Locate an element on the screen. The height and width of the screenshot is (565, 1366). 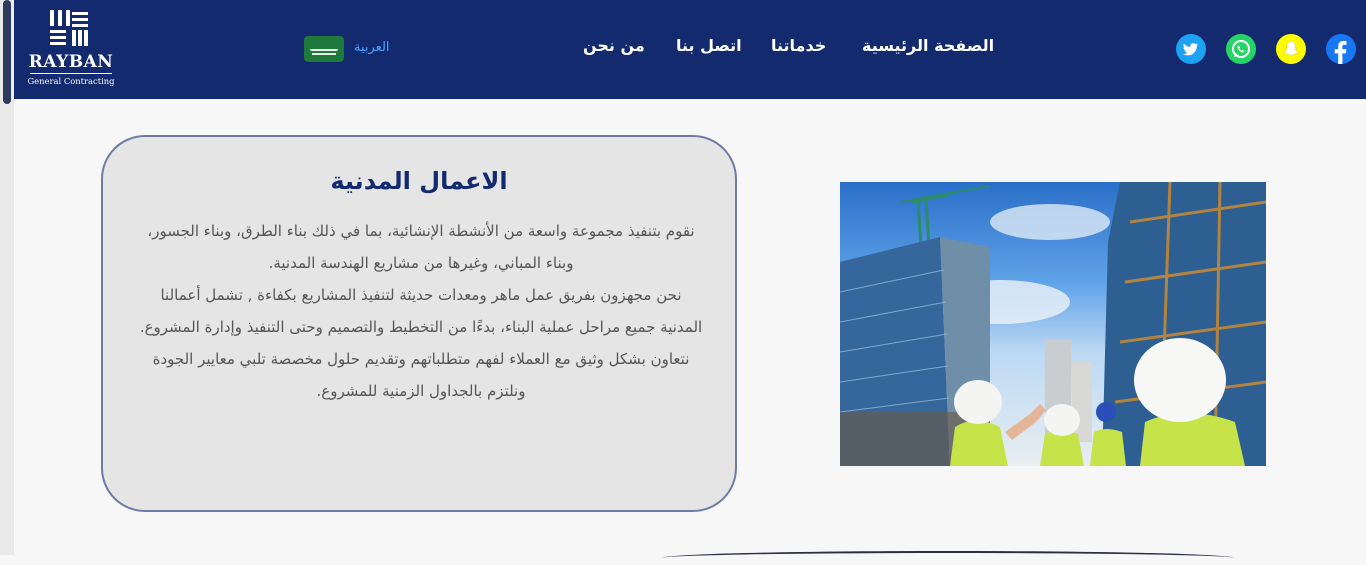
whatsapp-icon is located at coordinates (1241, 49).